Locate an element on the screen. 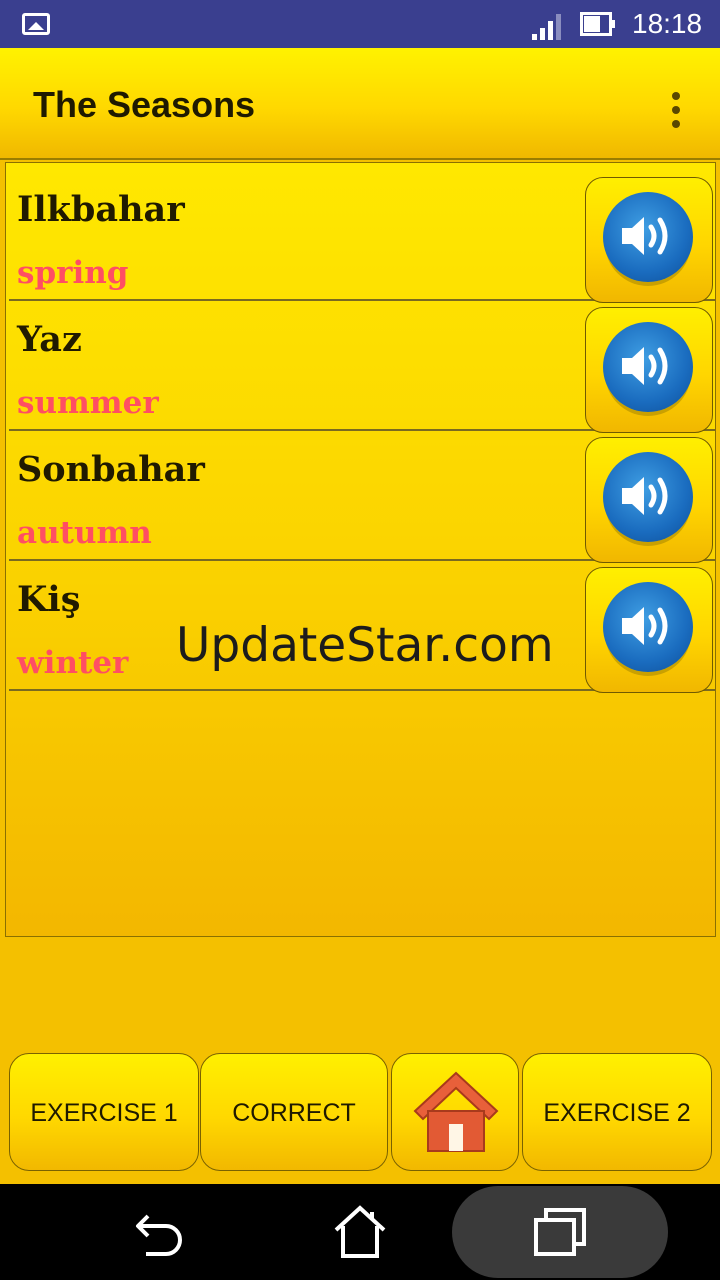 The height and width of the screenshot is (1280, 720). meaning-text: summer is located at coordinates (88, 403).